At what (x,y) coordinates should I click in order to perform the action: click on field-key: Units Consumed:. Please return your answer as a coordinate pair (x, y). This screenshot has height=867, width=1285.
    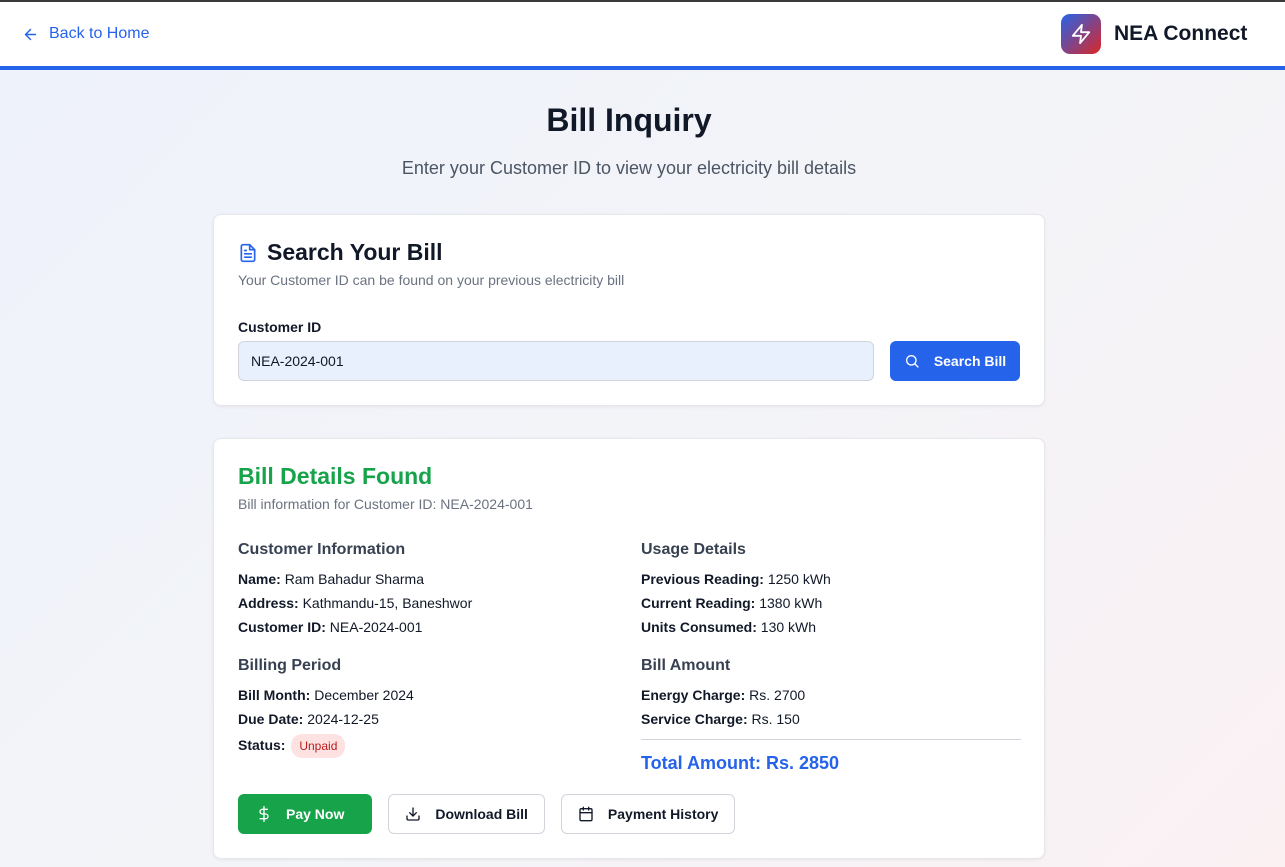
    Looking at the image, I should click on (699, 627).